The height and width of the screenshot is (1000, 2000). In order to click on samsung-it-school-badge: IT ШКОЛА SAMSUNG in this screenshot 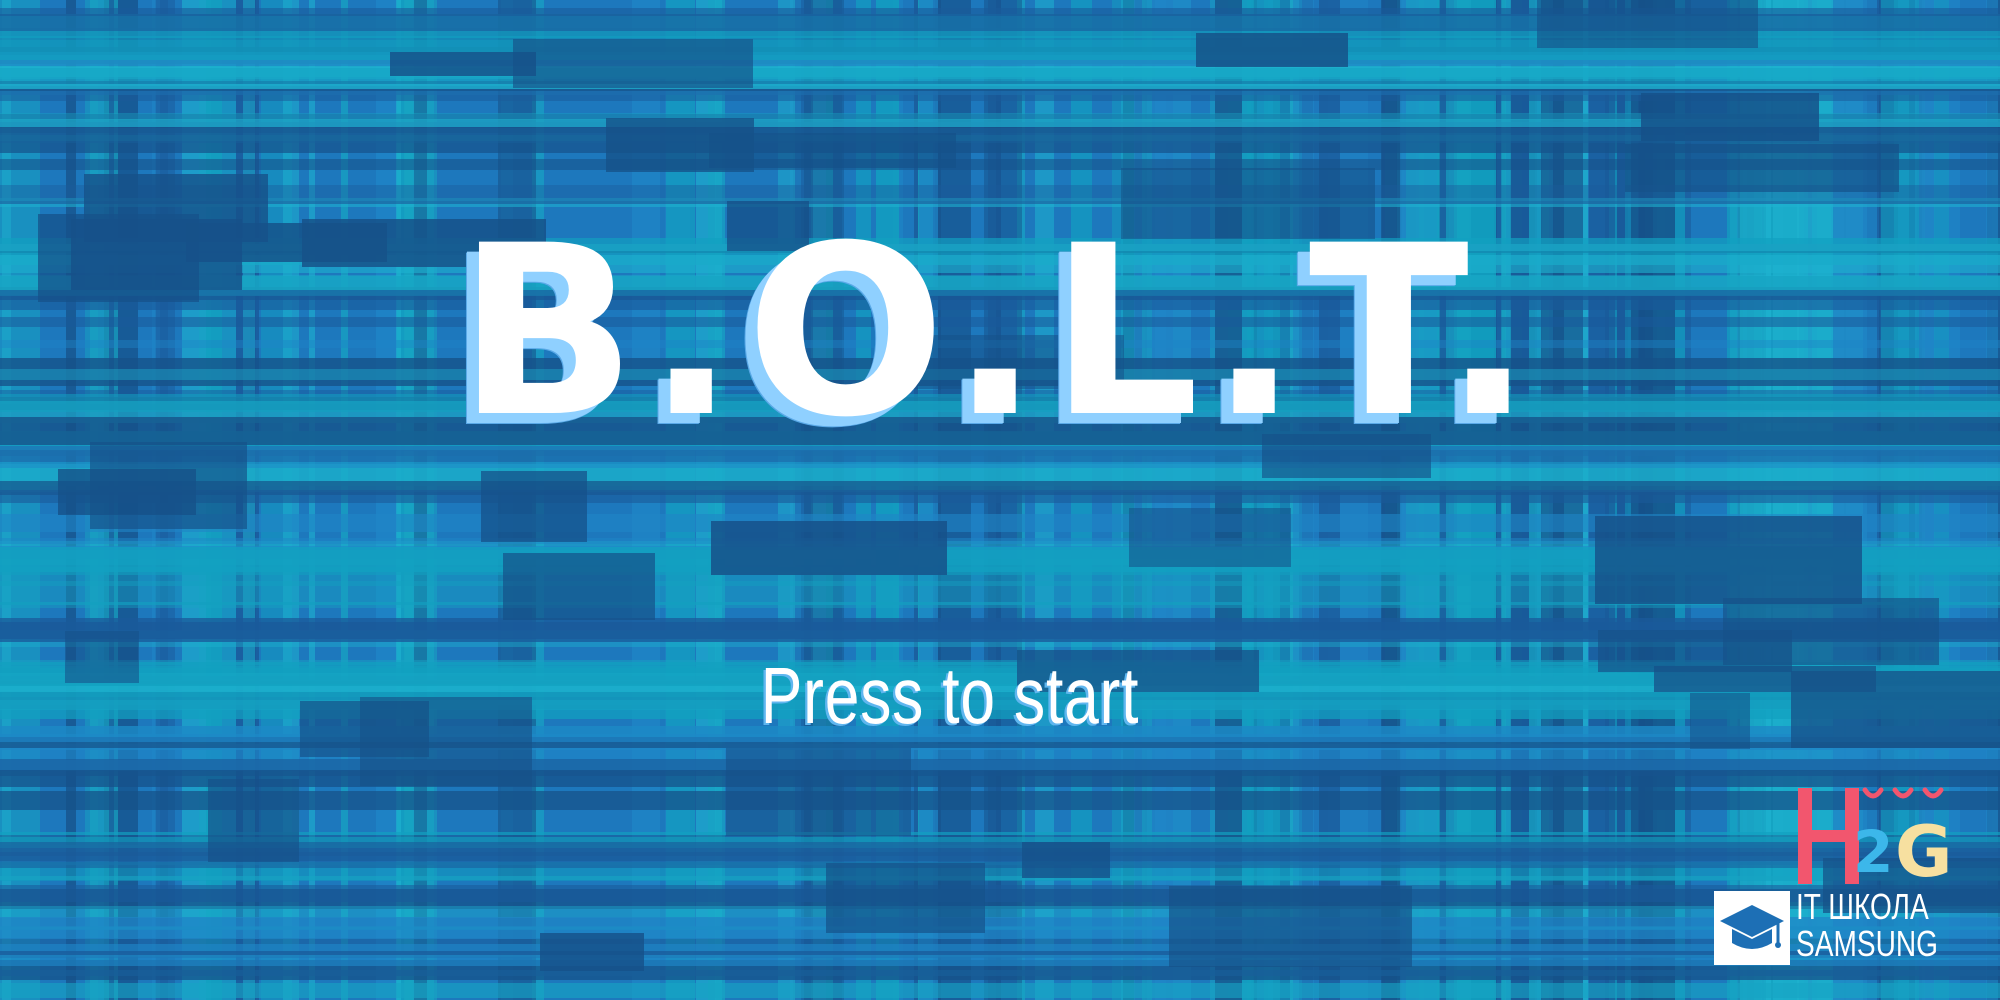, I will do `click(1852, 938)`.